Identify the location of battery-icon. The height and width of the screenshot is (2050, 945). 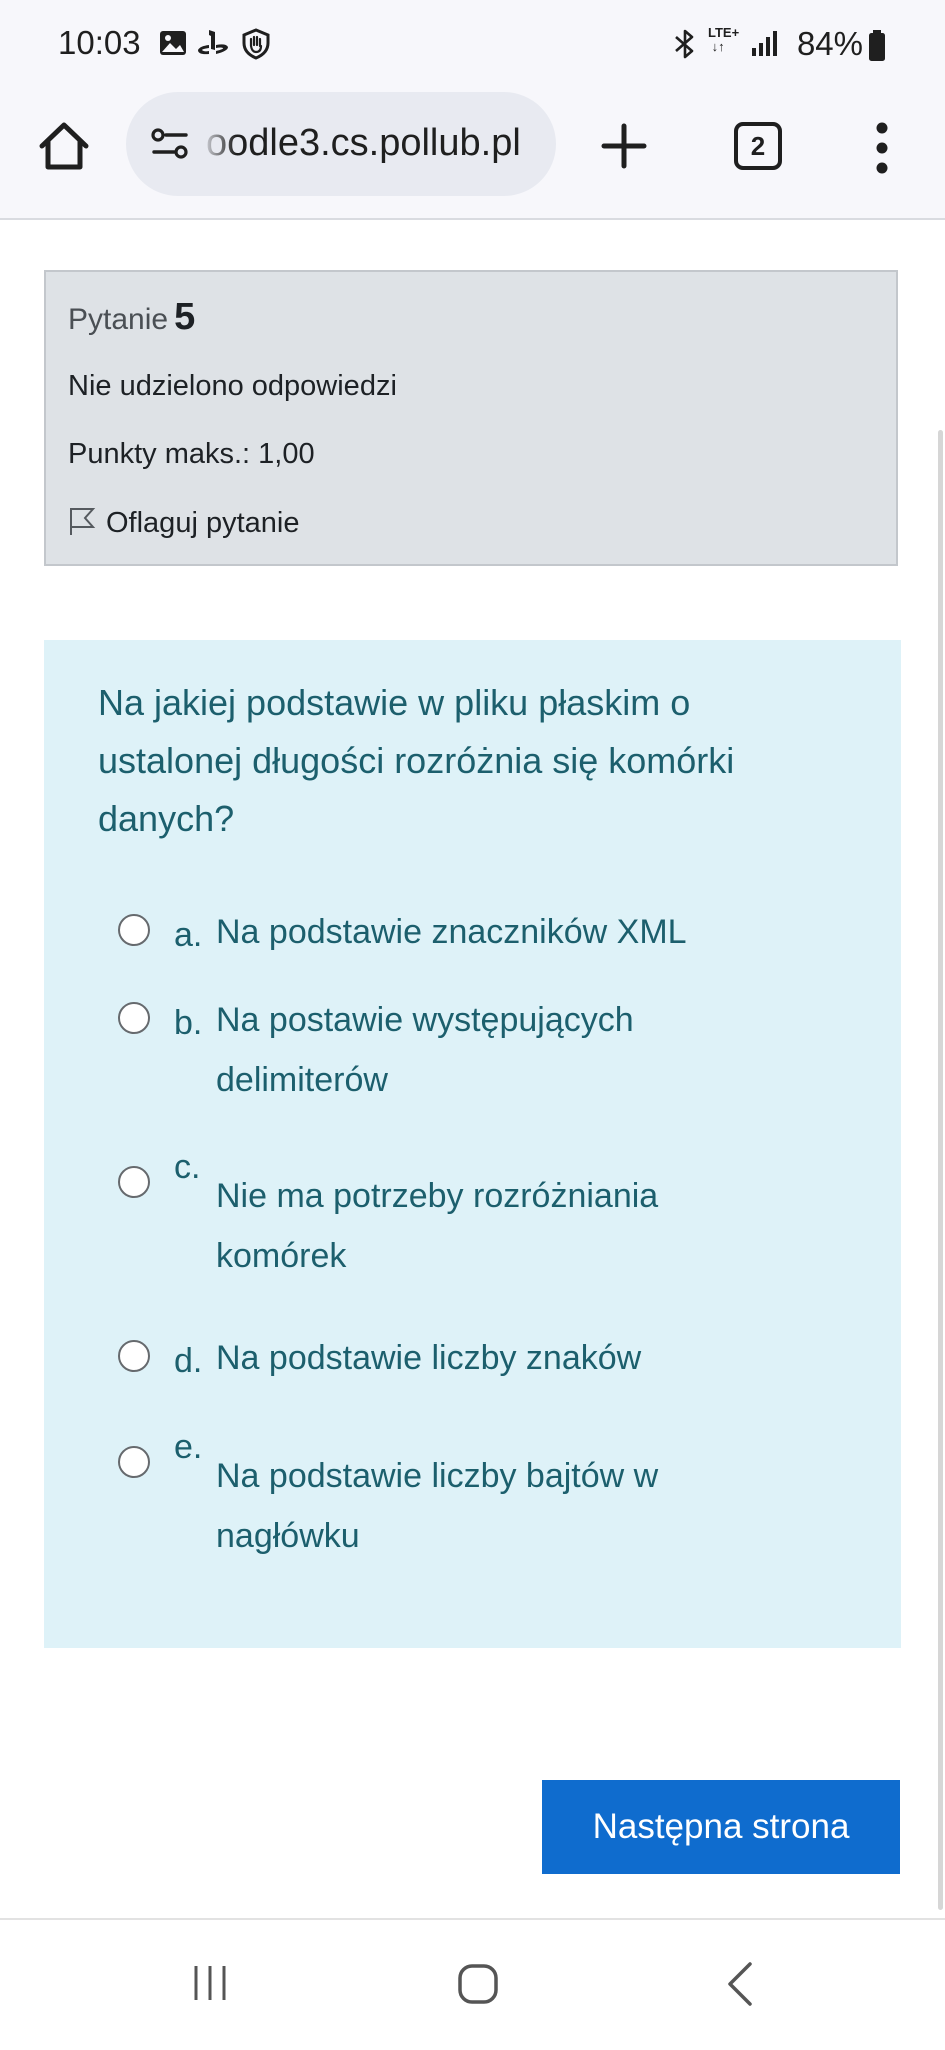
(877, 48).